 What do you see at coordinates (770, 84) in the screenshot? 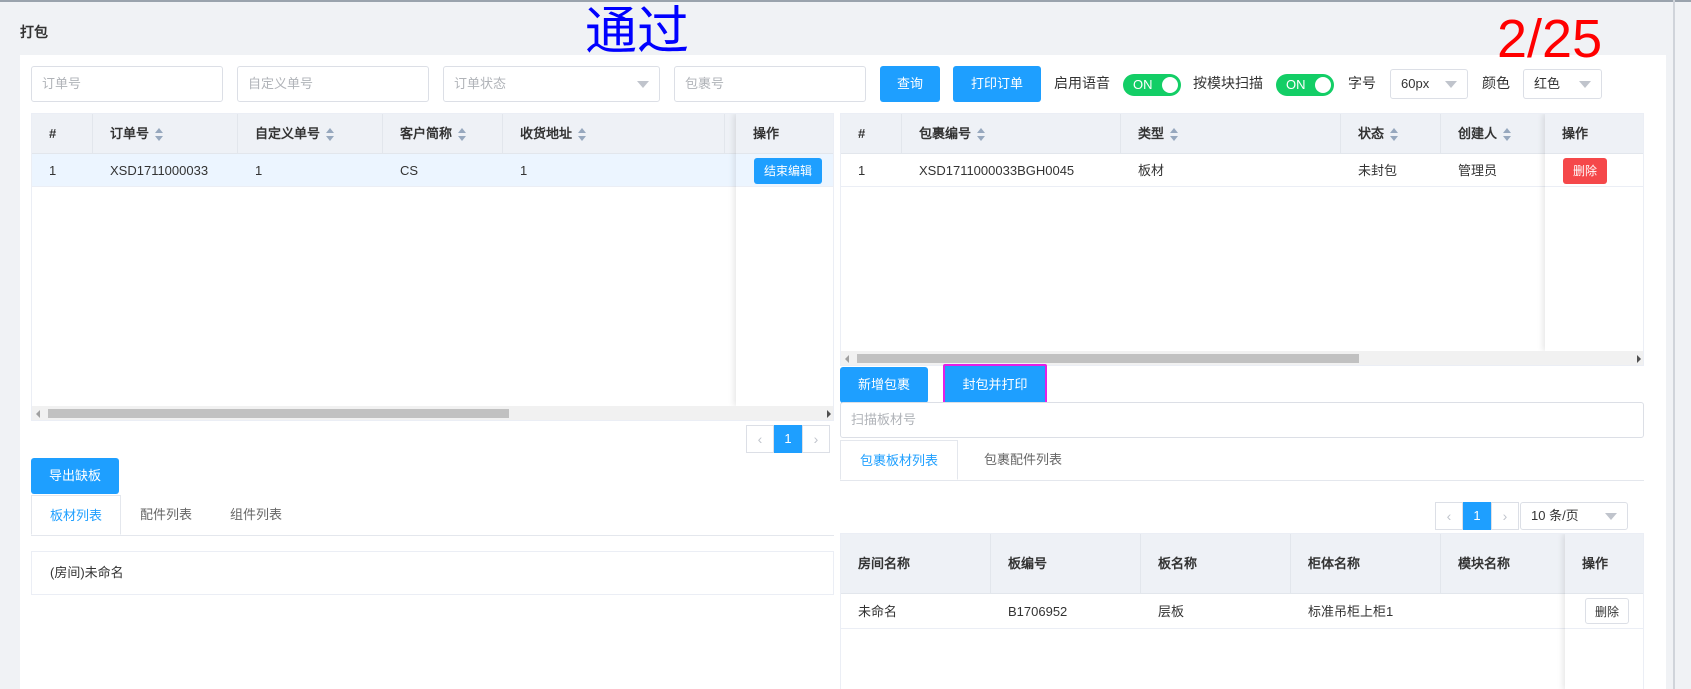
I see `package-no-input: 包裹号` at bounding box center [770, 84].